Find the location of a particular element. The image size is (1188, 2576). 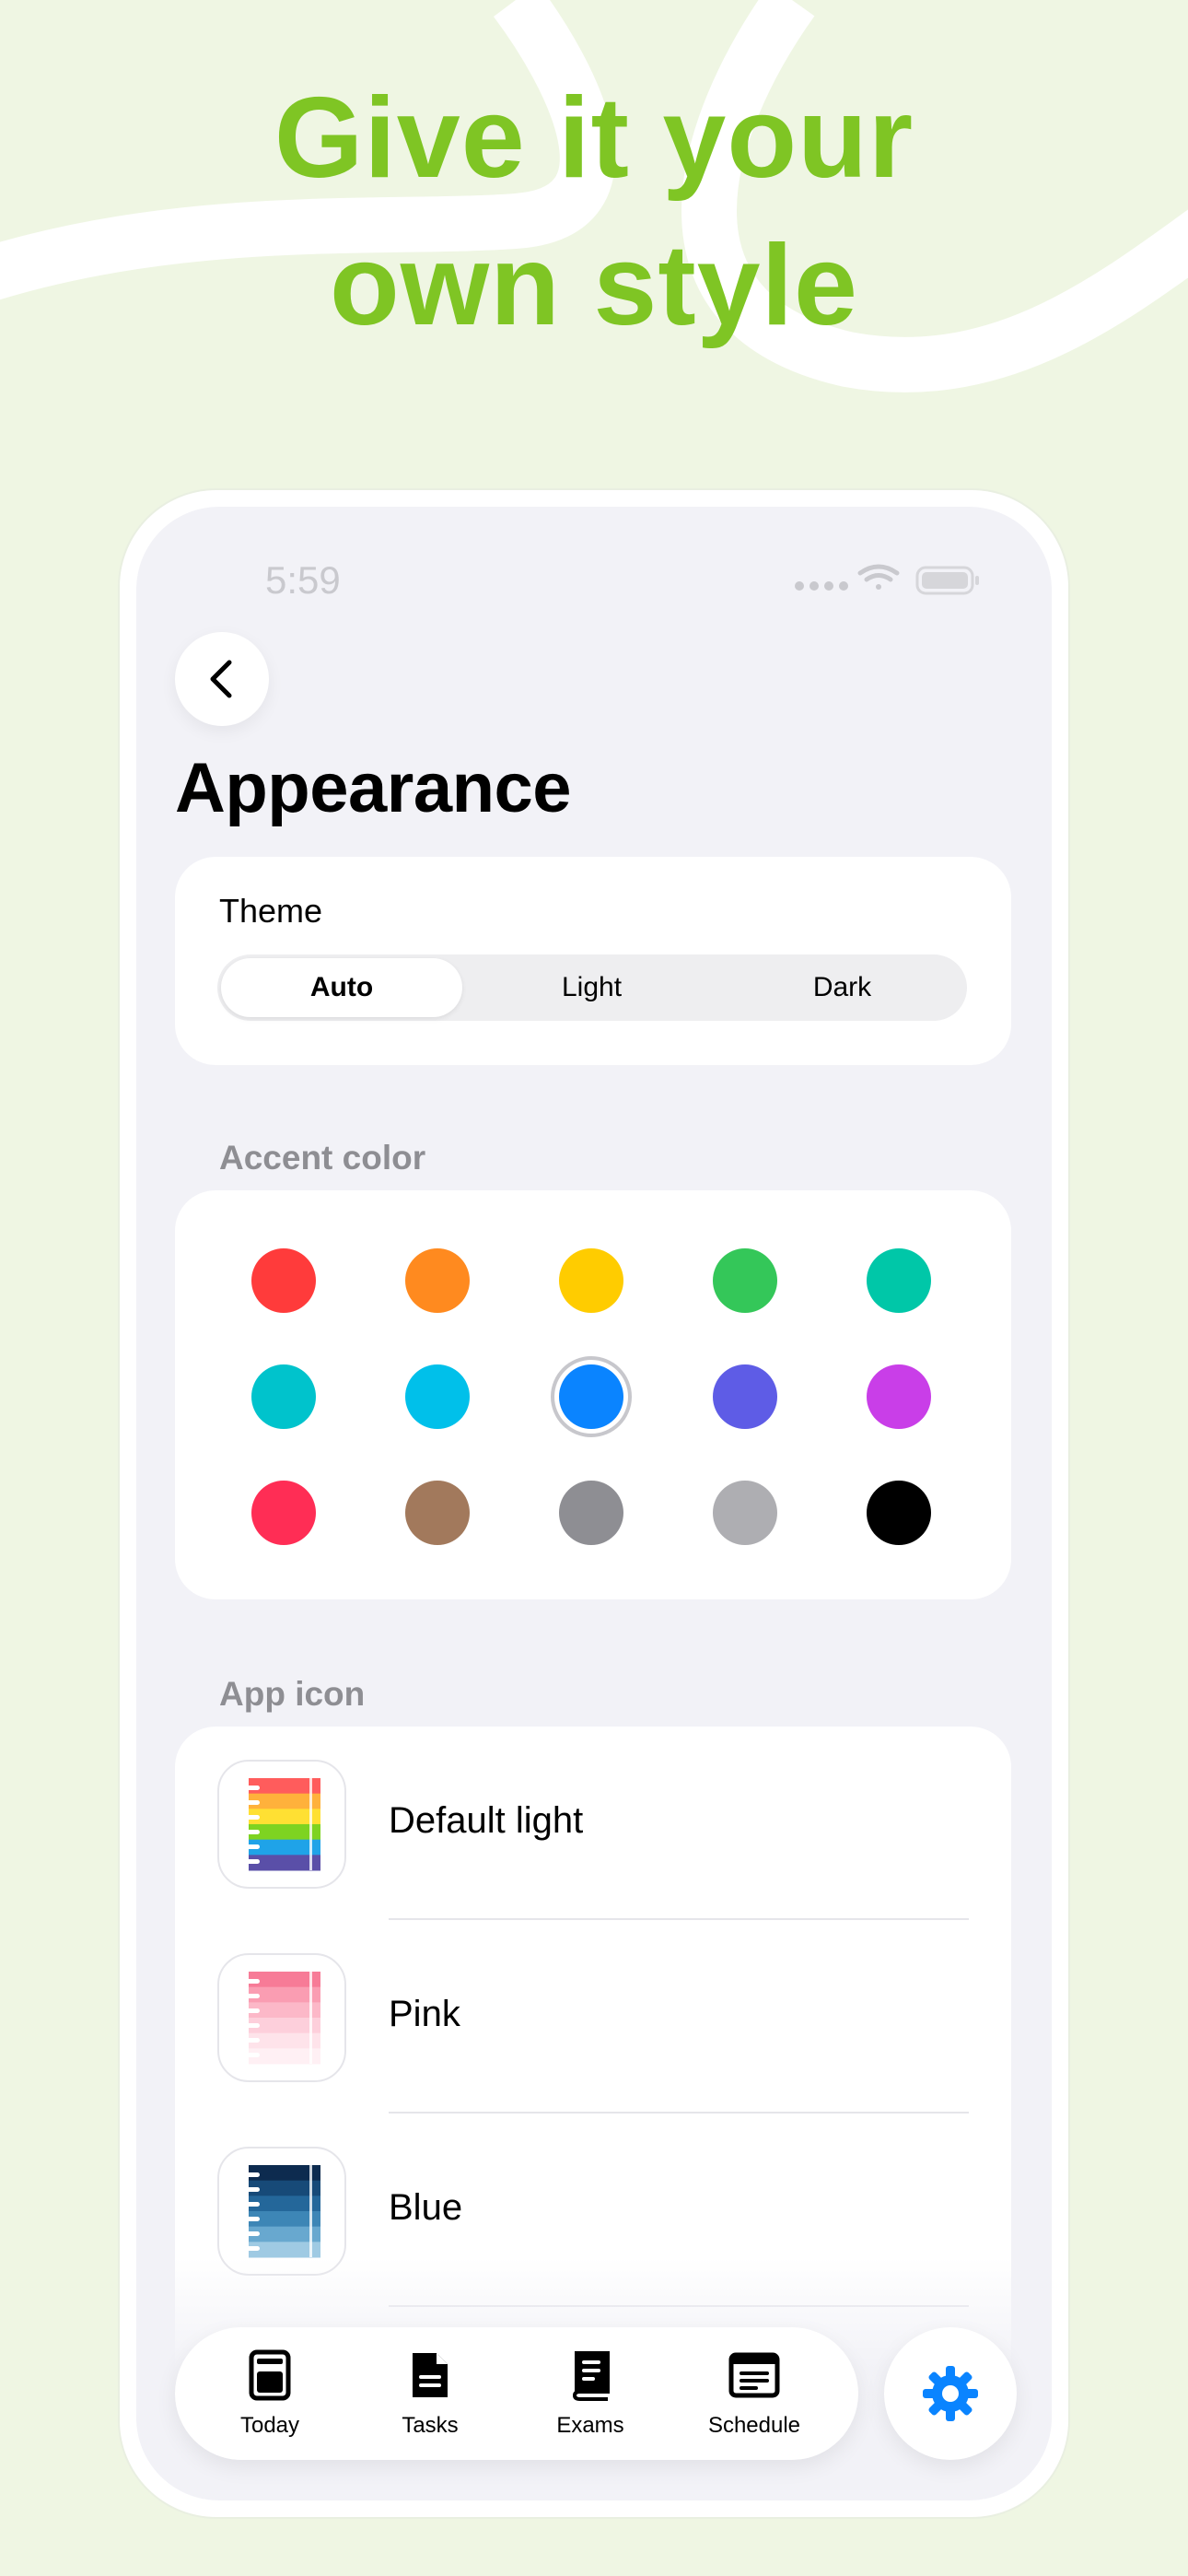

tab-exams: Exams is located at coordinates (590, 2394).